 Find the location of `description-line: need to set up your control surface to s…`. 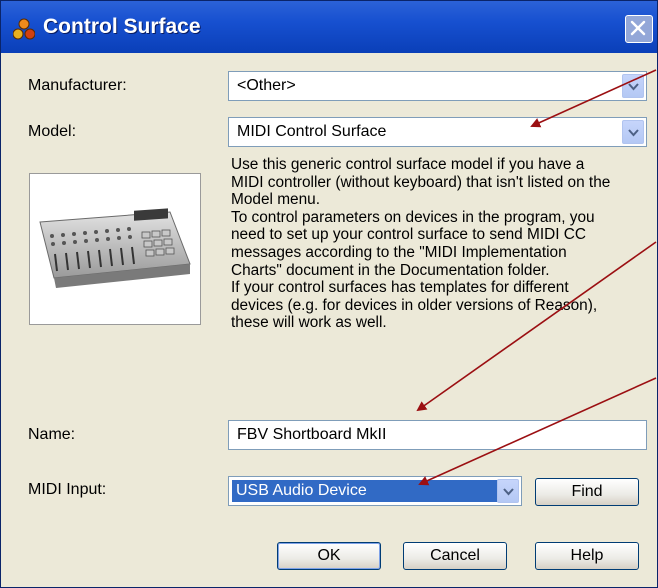

description-line: need to set up your control surface to s… is located at coordinates (409, 235).